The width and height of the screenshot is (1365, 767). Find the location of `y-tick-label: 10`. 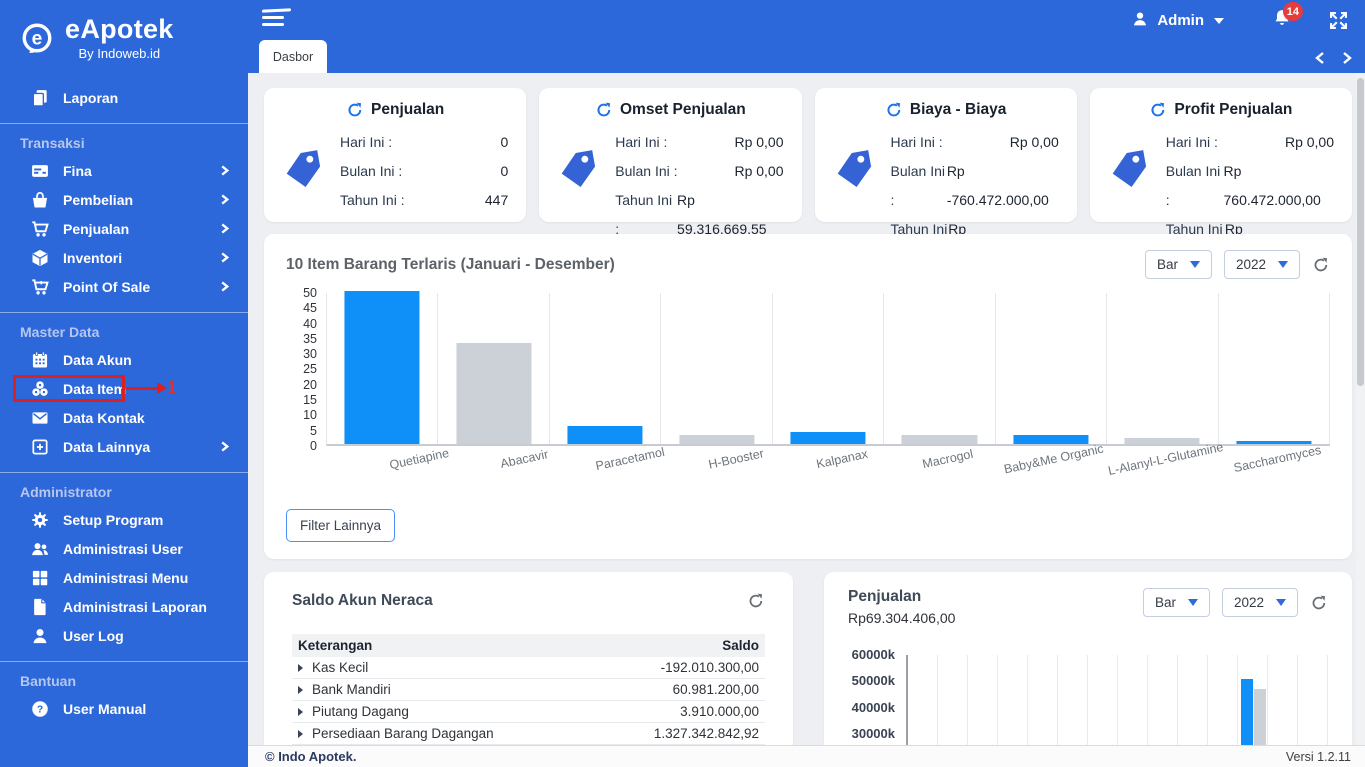

y-tick-label: 10 is located at coordinates (310, 415).